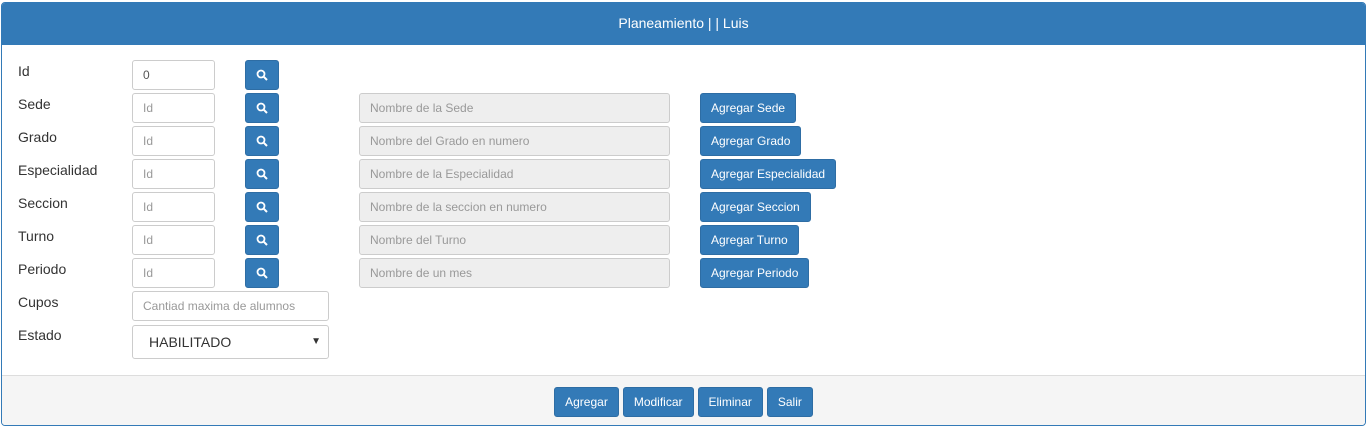 This screenshot has height=426, width=1367. I want to click on agregar-especialidad-button: Agregar Especialidad, so click(768, 174).